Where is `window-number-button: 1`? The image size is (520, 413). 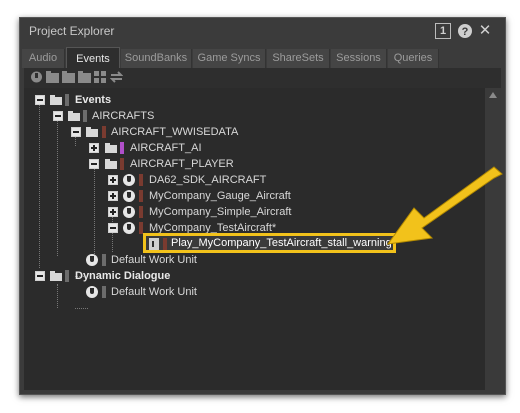
window-number-button: 1 is located at coordinates (443, 31).